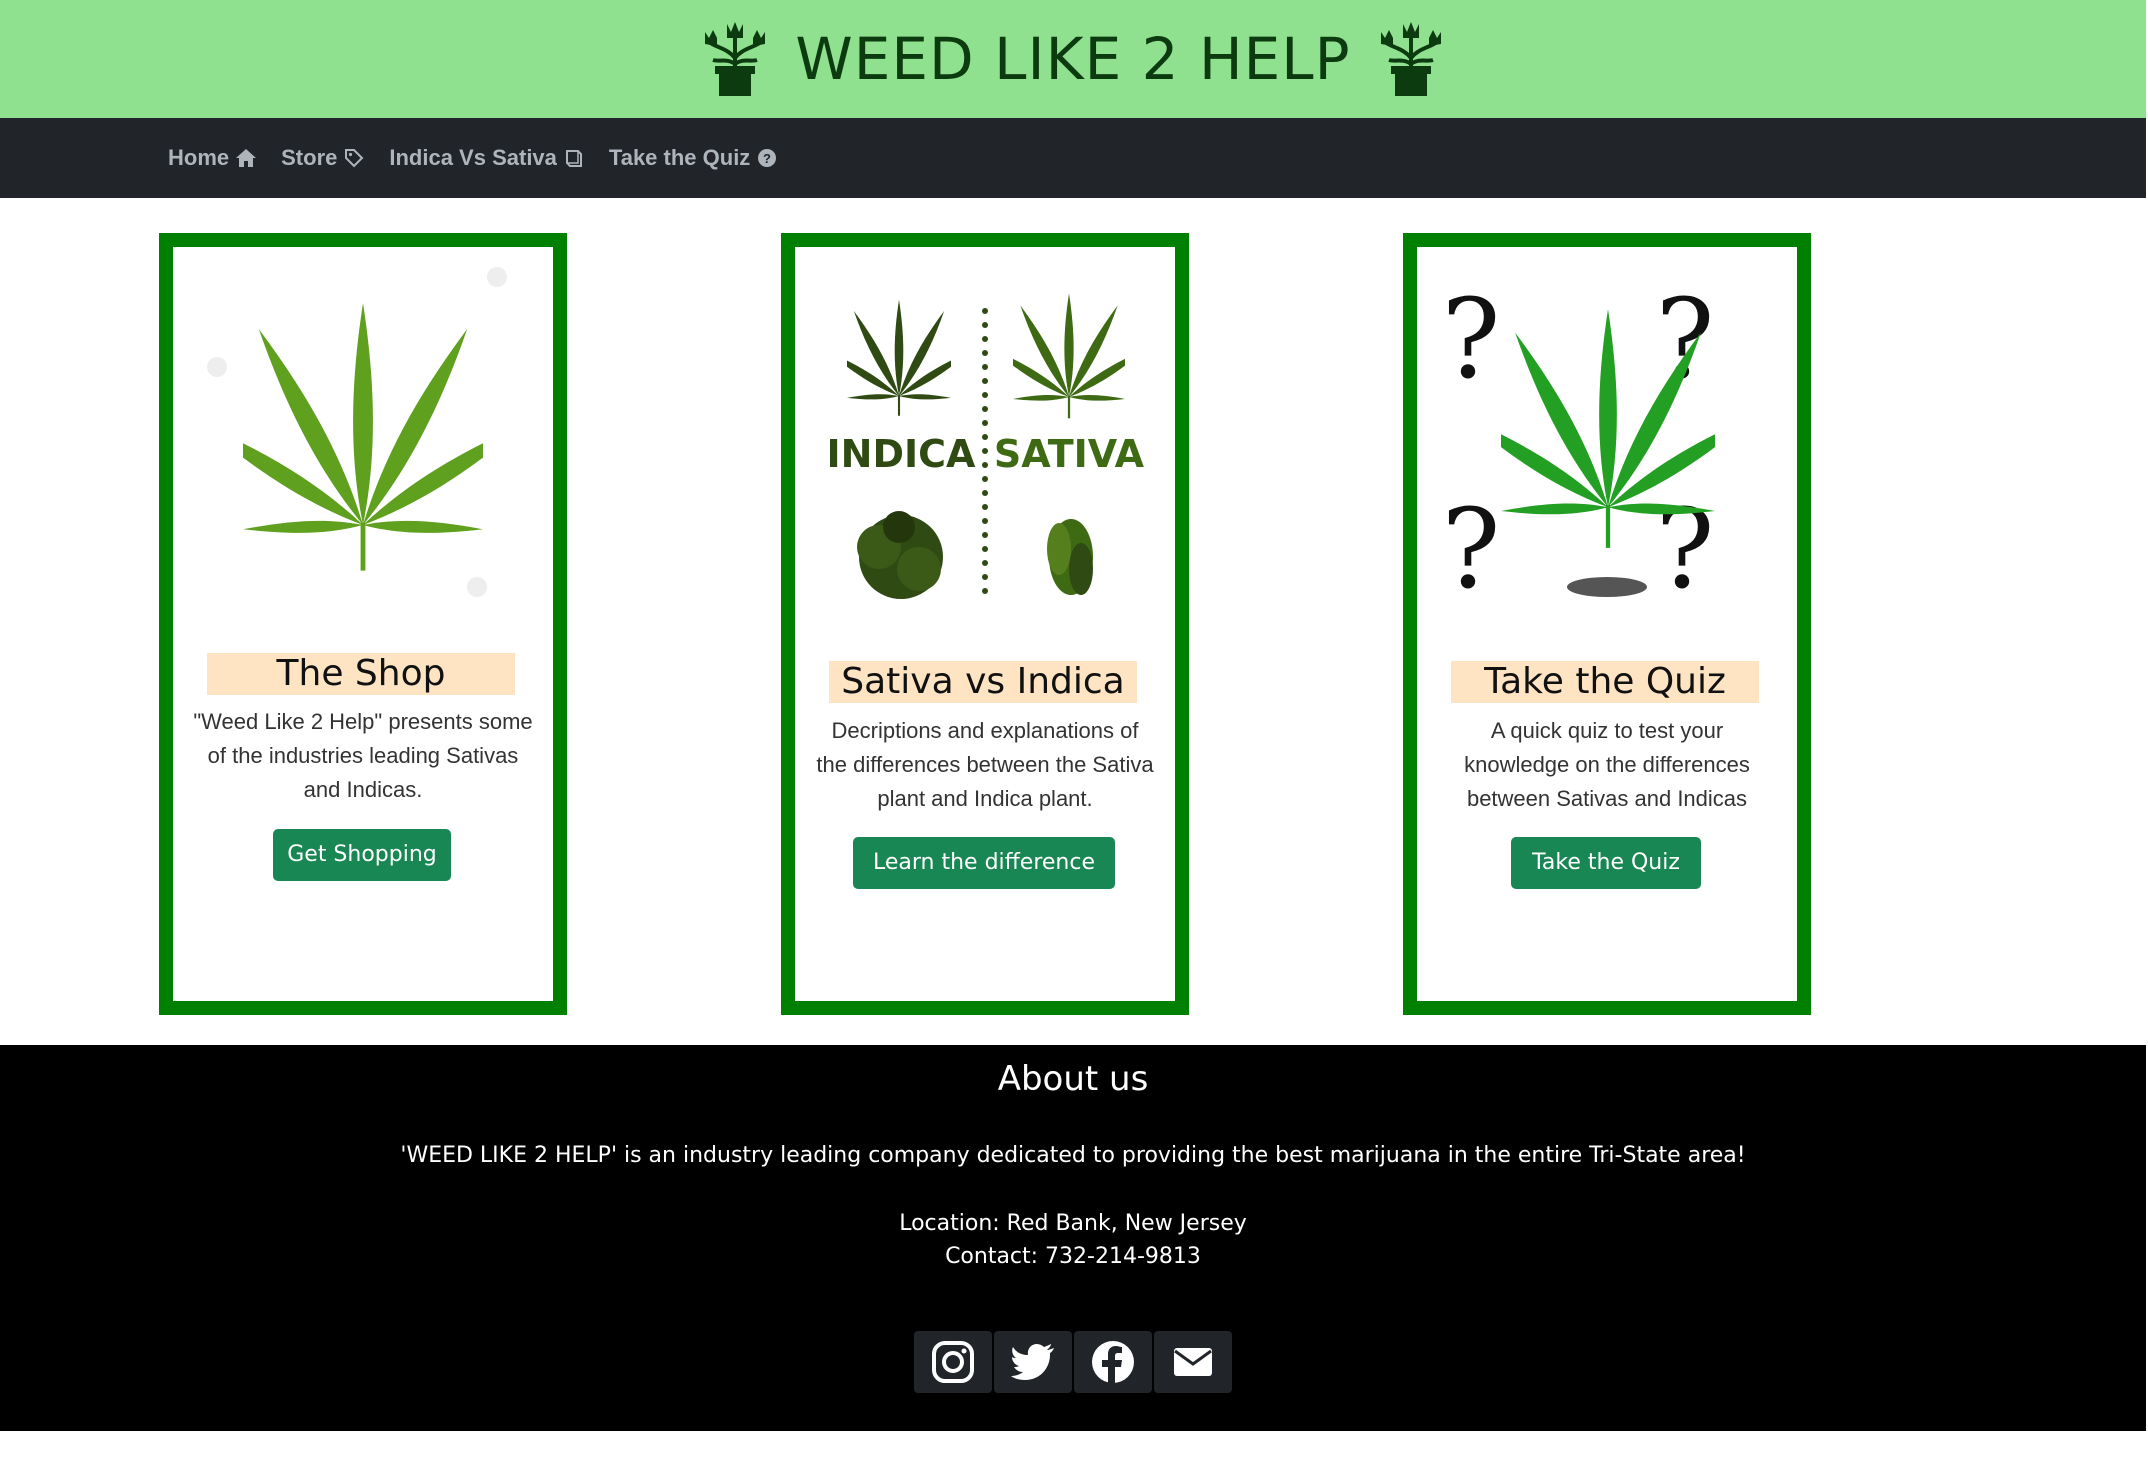 Image resolution: width=2148 pixels, height=1463 pixels. What do you see at coordinates (984, 863) in the screenshot?
I see `learn-the-difference-button: Learn the difference` at bounding box center [984, 863].